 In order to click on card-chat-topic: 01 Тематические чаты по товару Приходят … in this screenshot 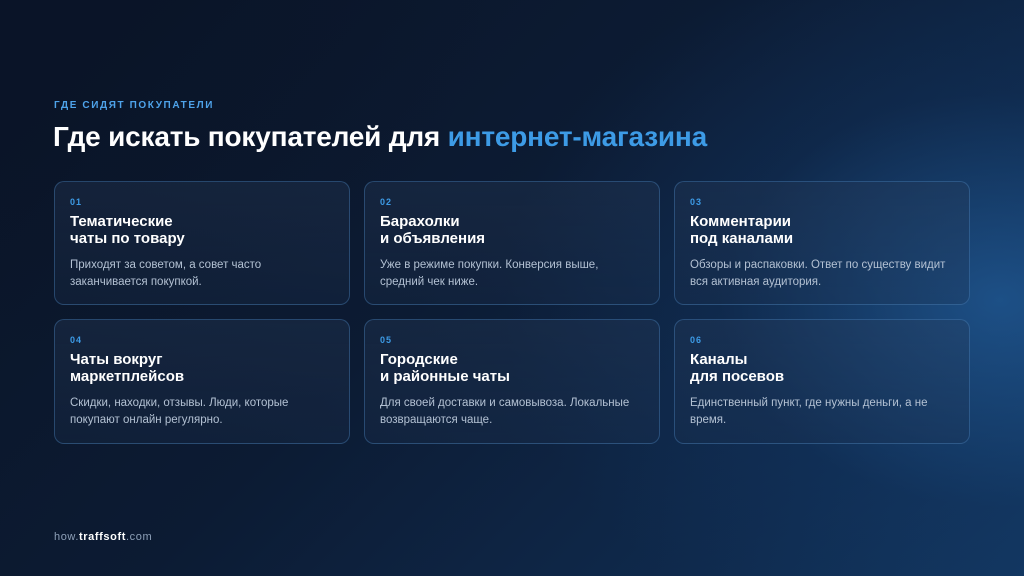, I will do `click(202, 243)`.